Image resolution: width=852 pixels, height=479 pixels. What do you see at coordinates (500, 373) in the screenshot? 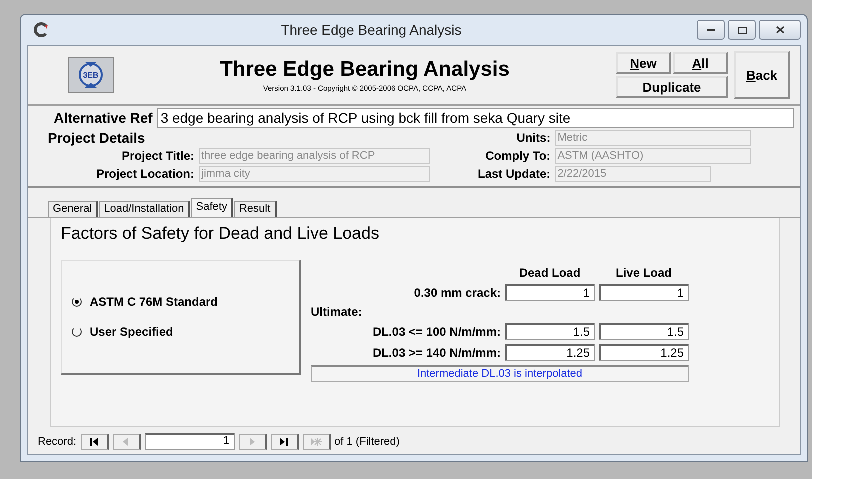
I see `info-note: Intermediate DL.03 is interpolated` at bounding box center [500, 373].